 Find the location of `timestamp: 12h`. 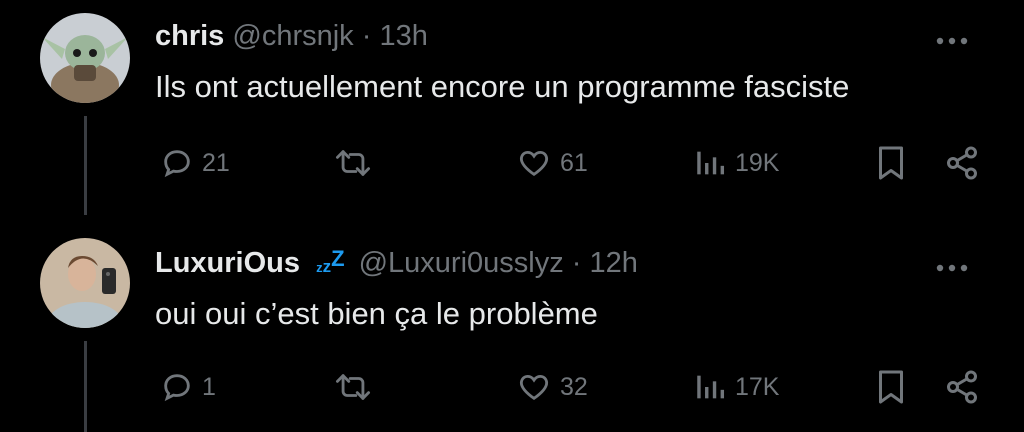

timestamp: 12h is located at coordinates (614, 263).